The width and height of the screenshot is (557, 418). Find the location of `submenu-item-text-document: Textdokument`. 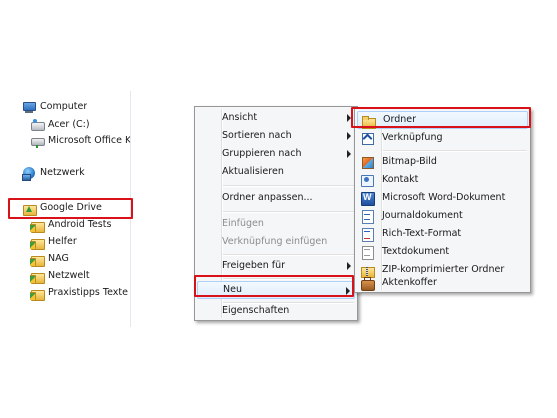

submenu-item-text-document: Textdokument is located at coordinates (442, 252).